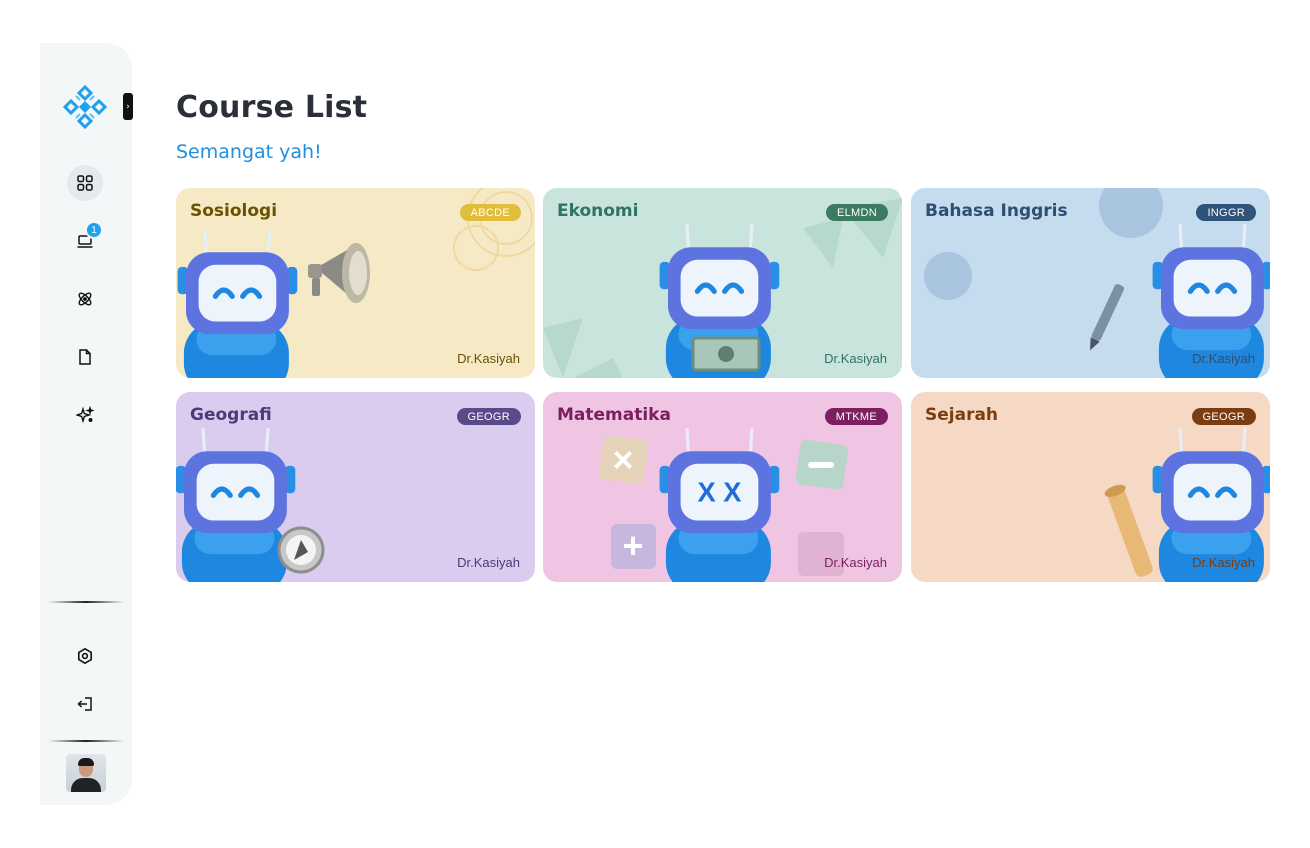  What do you see at coordinates (231, 415) in the screenshot?
I see `course-title: Geografi` at bounding box center [231, 415].